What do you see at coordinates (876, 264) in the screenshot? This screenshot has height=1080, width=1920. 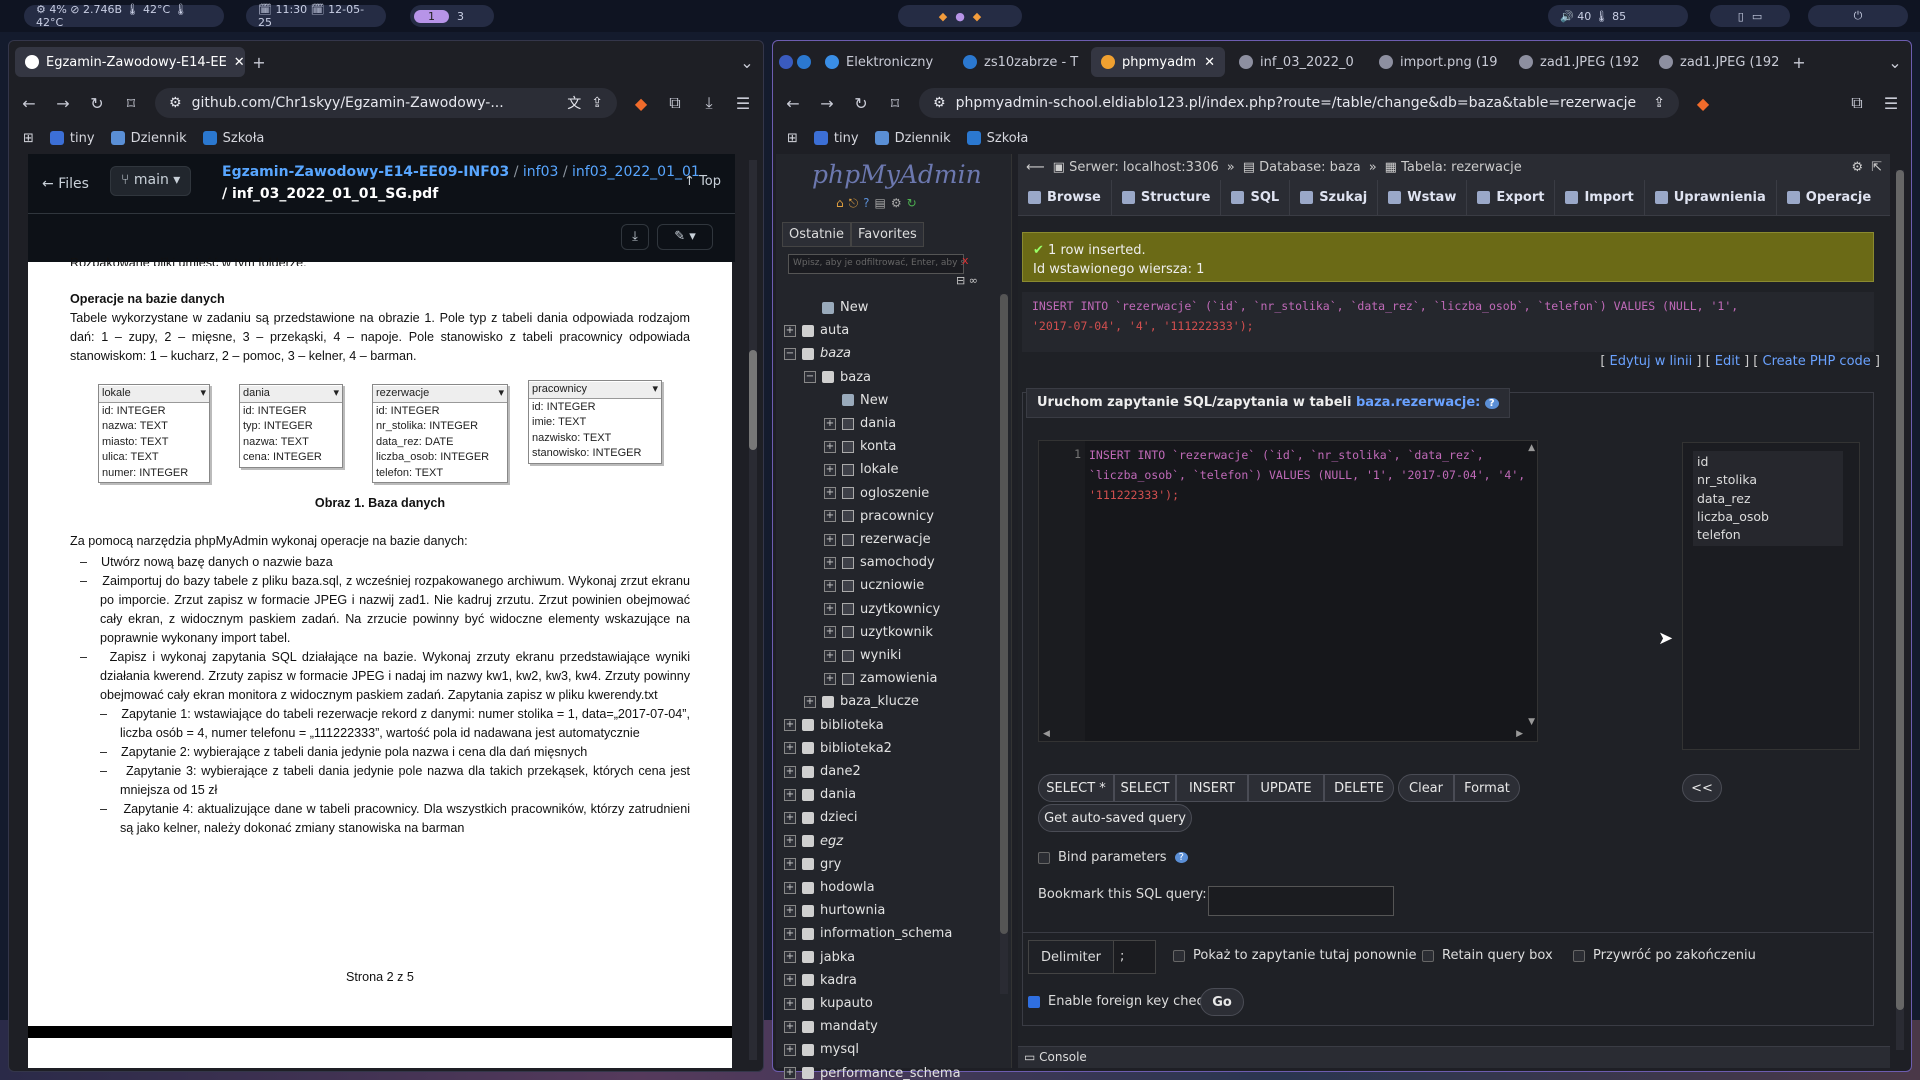 I see `nav-filter-input: Wpisz, aby je odfiltrować, Enter, aby s` at bounding box center [876, 264].